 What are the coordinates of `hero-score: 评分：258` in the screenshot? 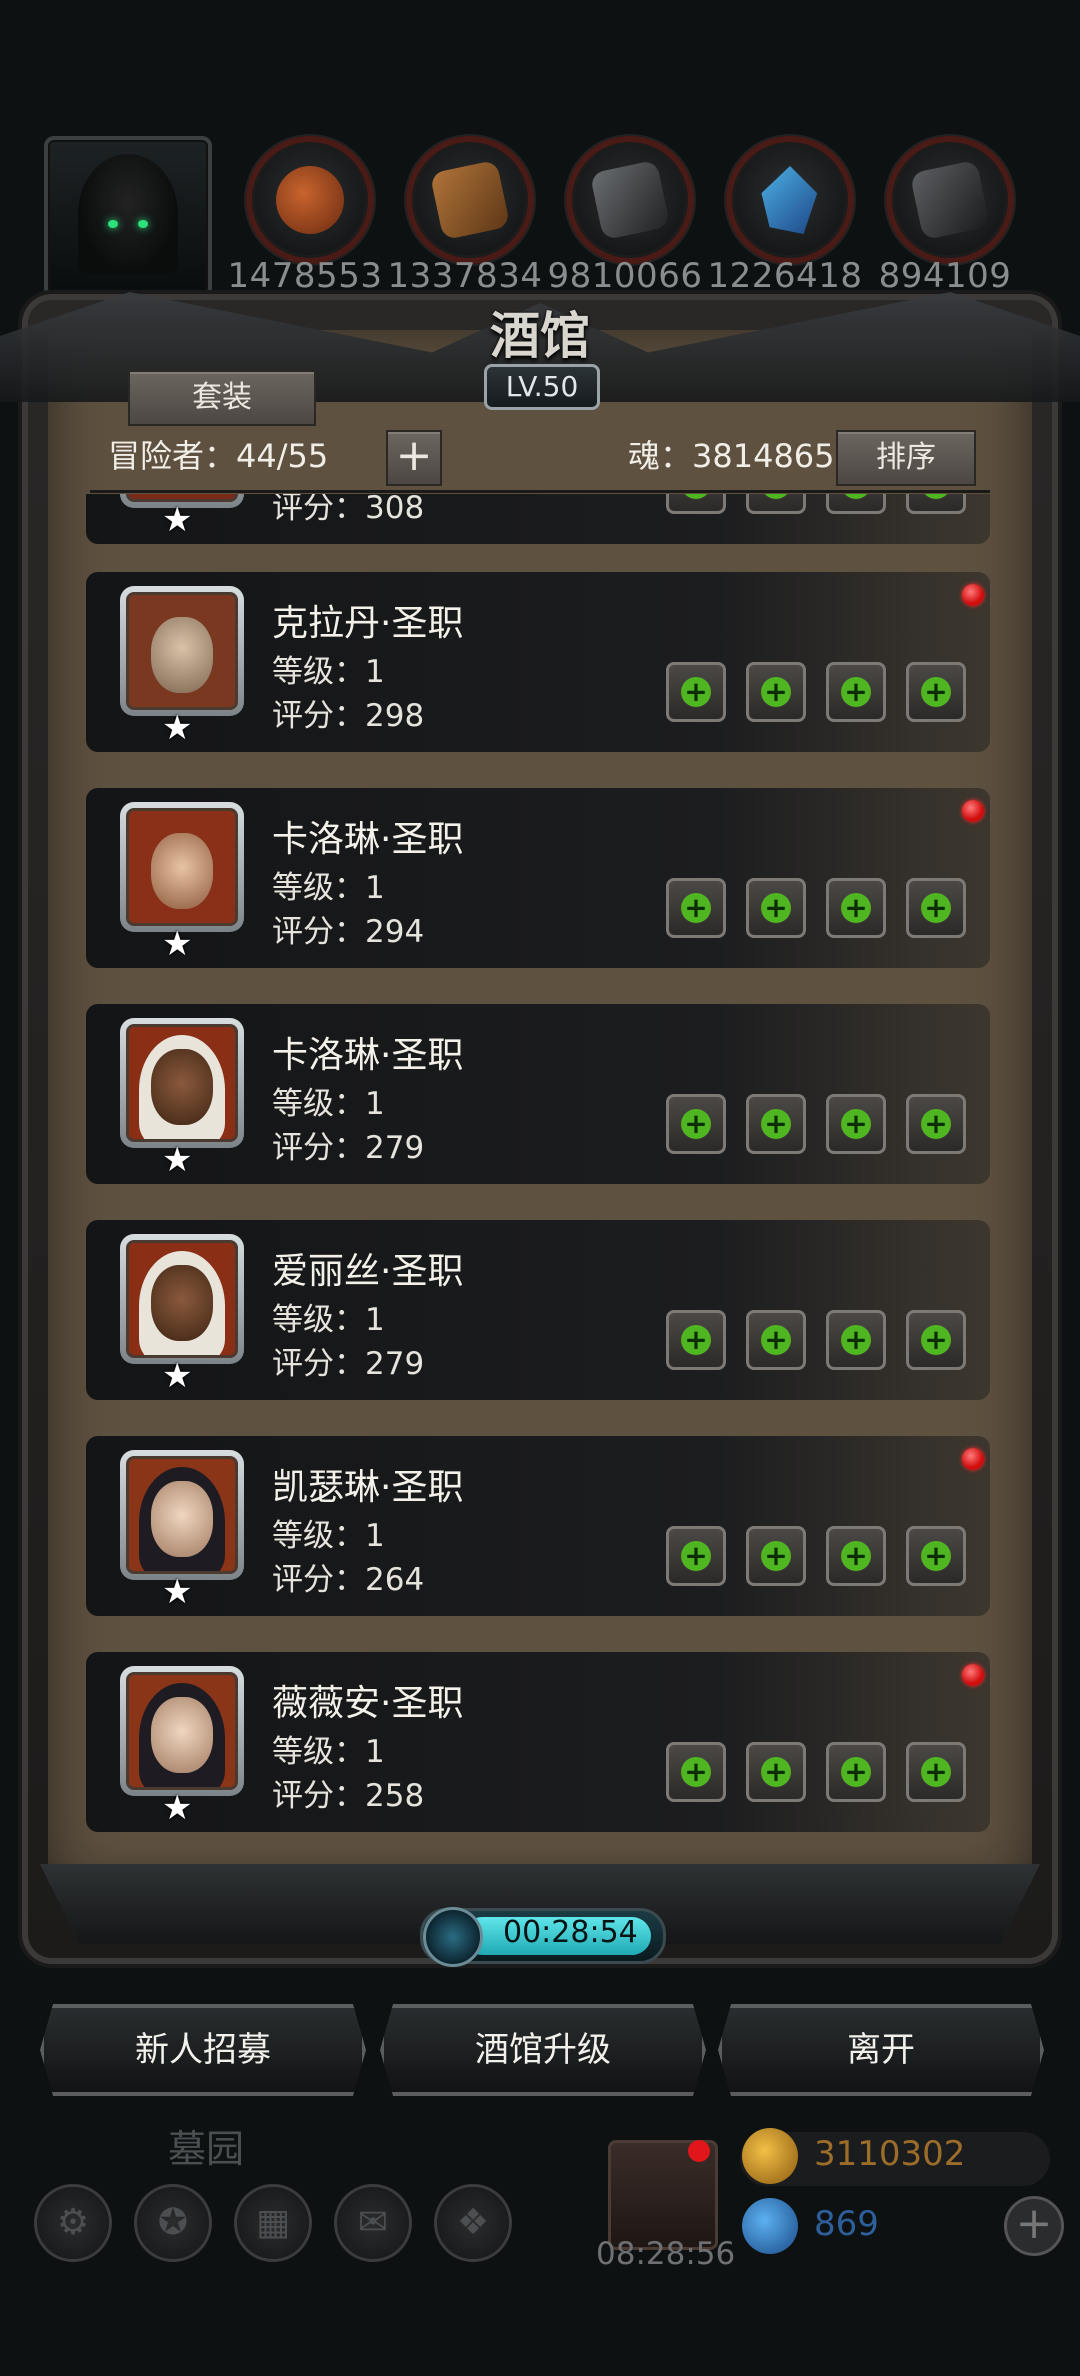 It's located at (348, 1796).